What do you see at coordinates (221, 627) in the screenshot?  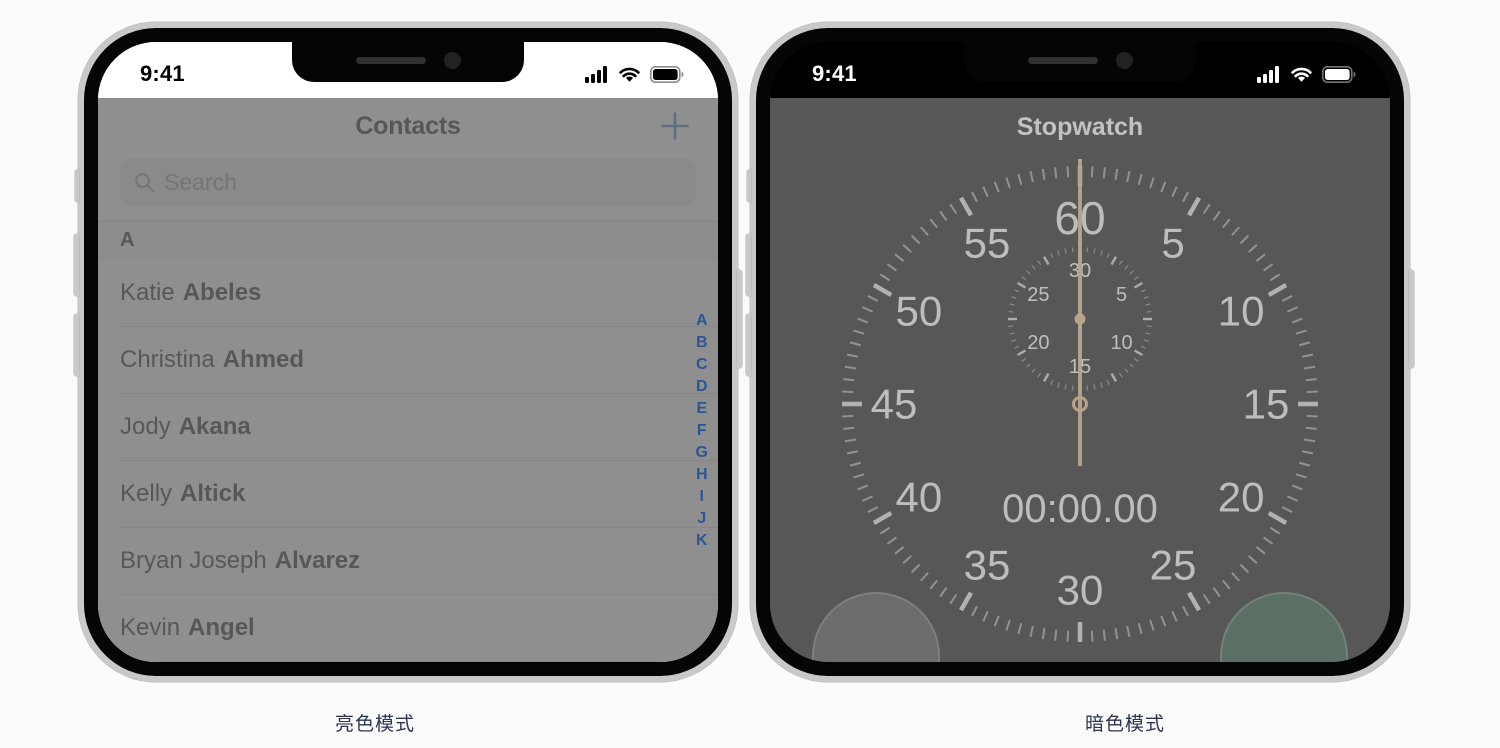 I see `contact-last-name: Angel` at bounding box center [221, 627].